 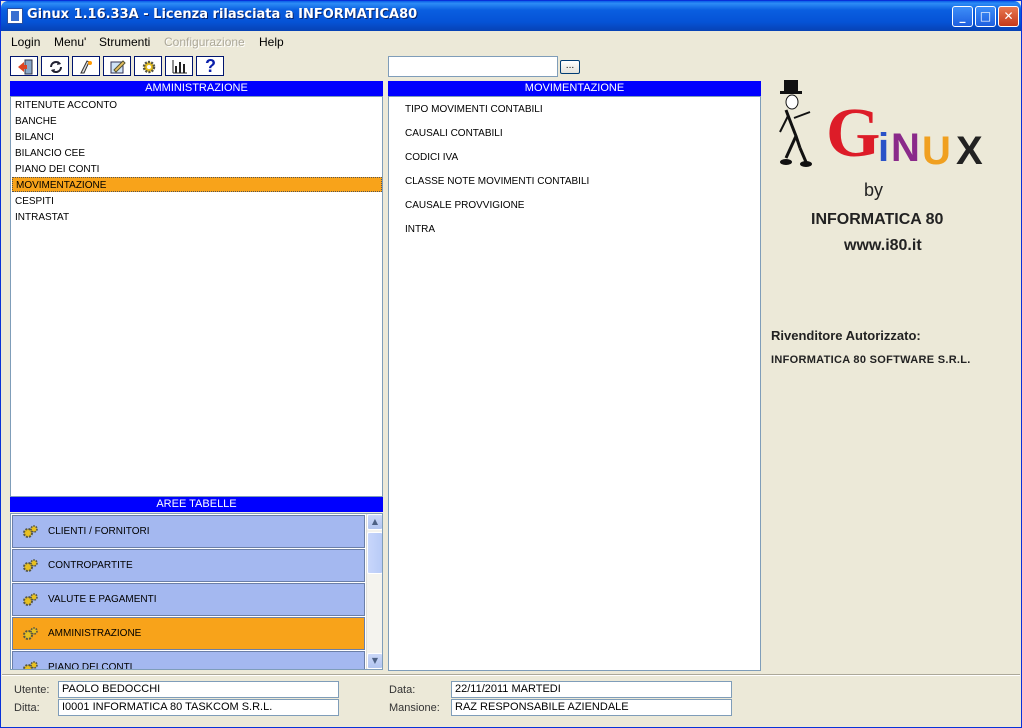 What do you see at coordinates (473, 66) in the screenshot?
I see `search-input` at bounding box center [473, 66].